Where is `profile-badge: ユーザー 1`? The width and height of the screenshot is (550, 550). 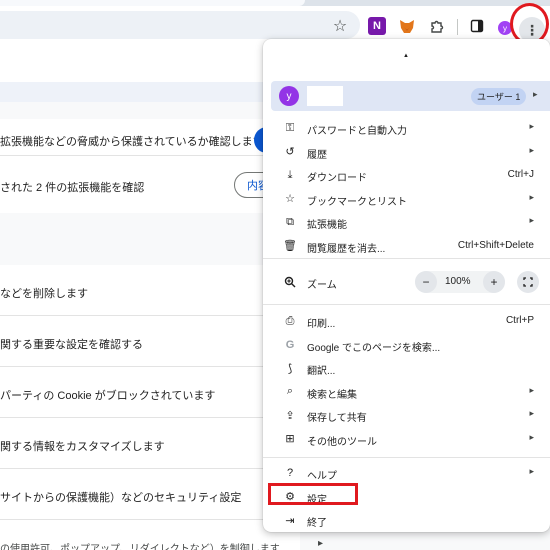 profile-badge: ユーザー 1 is located at coordinates (499, 96).